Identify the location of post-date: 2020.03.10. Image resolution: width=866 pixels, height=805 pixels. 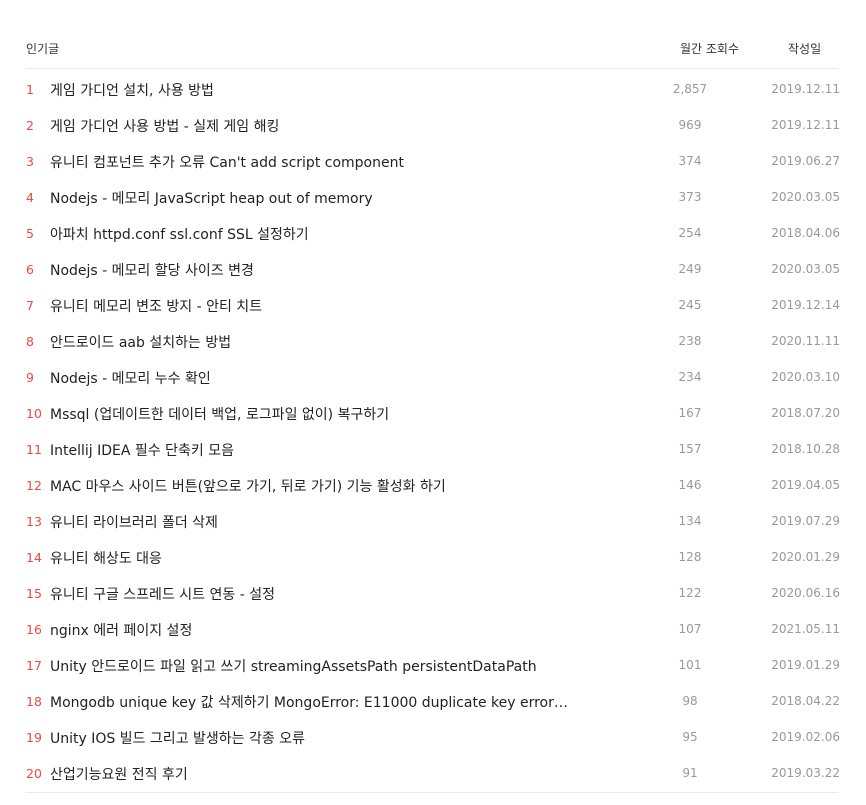
(805, 377).